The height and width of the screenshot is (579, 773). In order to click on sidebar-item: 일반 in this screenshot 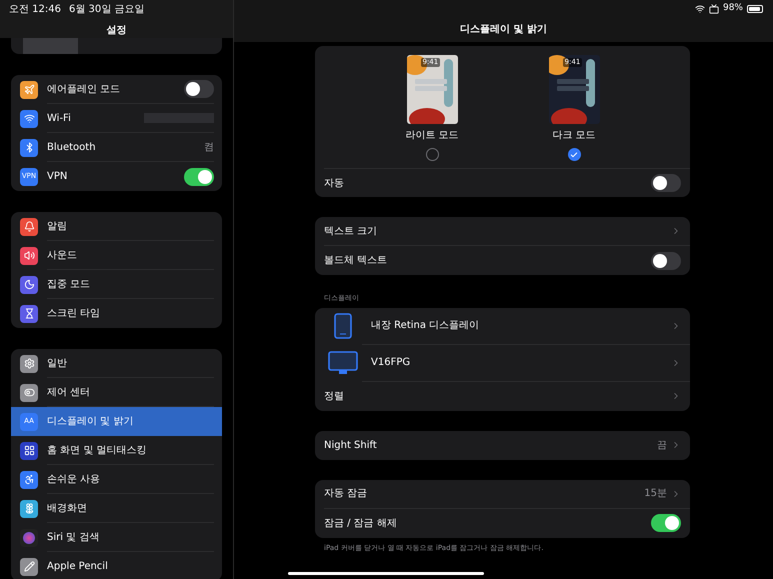, I will do `click(116, 363)`.